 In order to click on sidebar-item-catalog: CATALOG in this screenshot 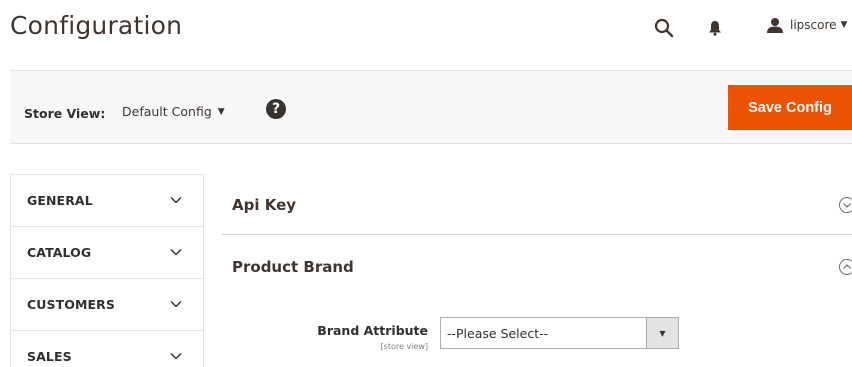, I will do `click(107, 253)`.